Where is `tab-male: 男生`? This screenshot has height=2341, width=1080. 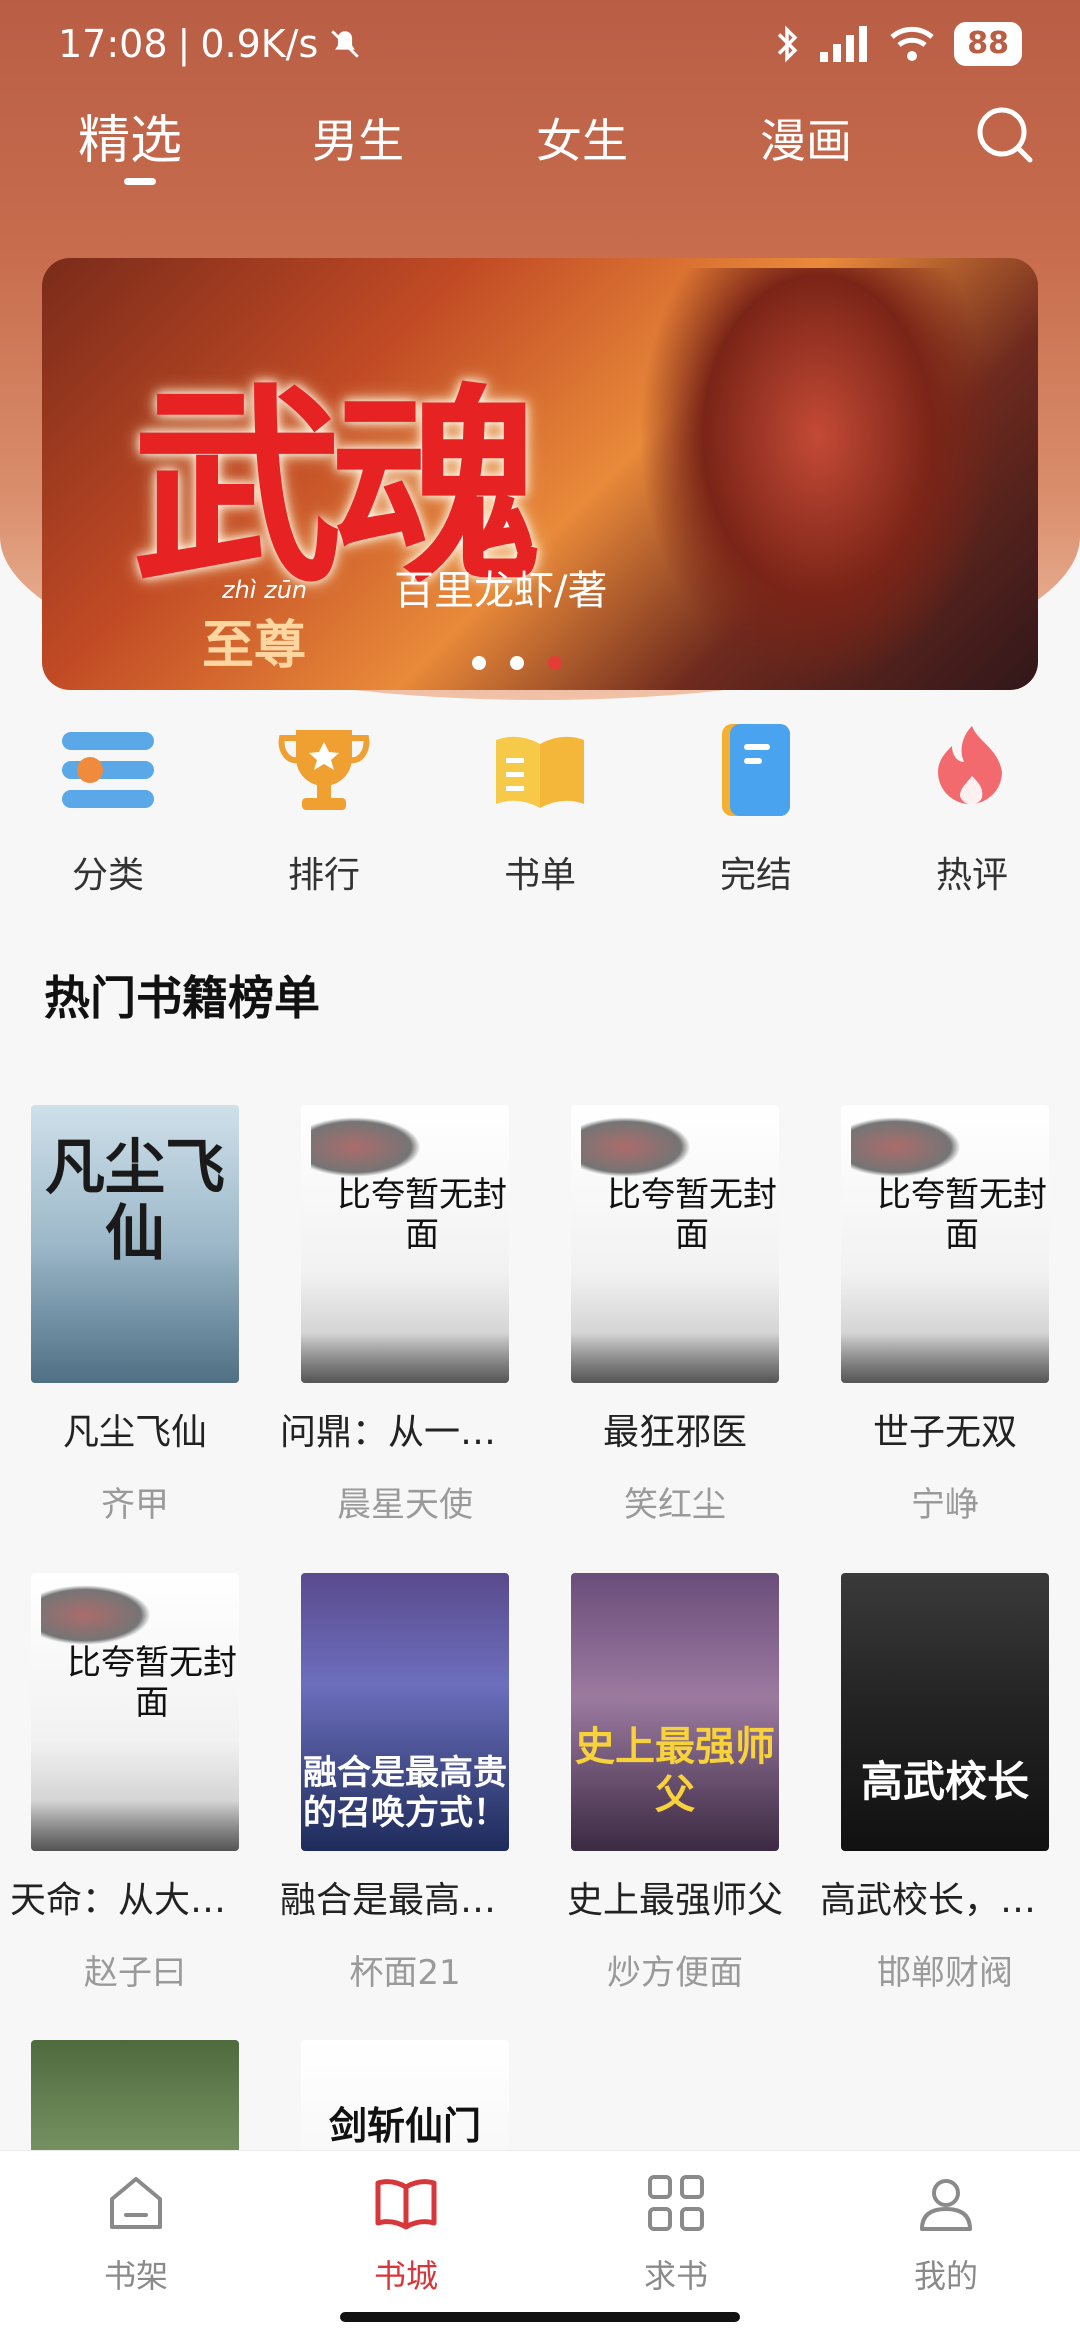 tab-male: 男生 is located at coordinates (358, 141).